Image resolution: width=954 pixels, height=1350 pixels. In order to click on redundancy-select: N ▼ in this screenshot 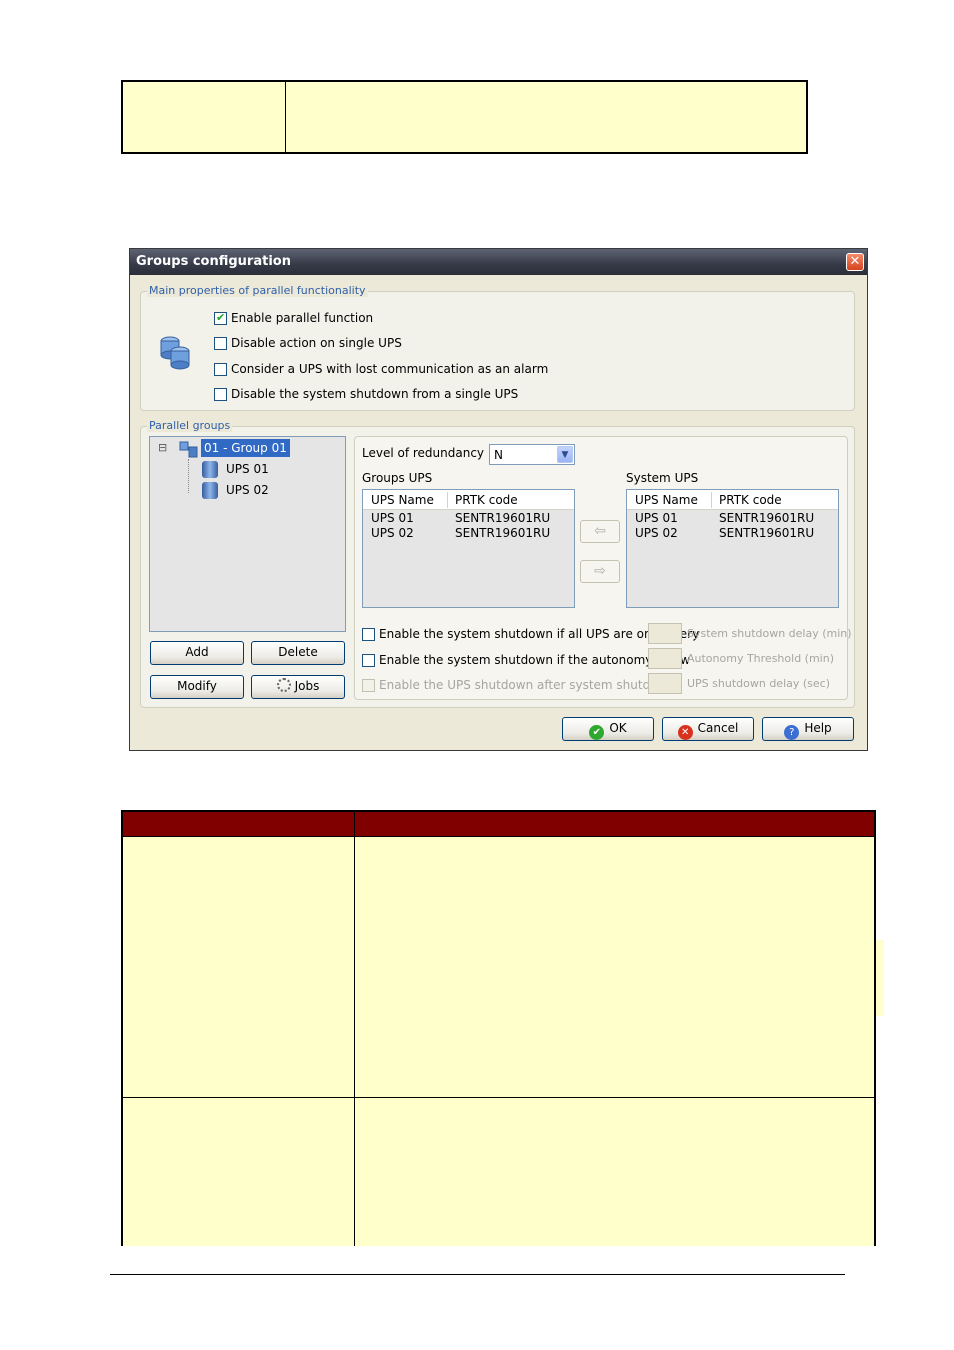, I will do `click(532, 454)`.